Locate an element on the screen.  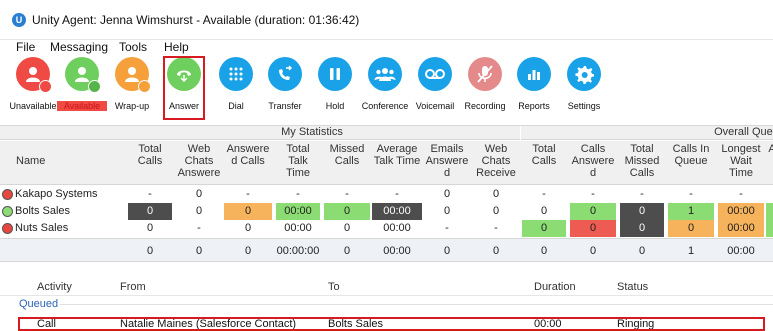
available-user-icon is located at coordinates (83, 75).